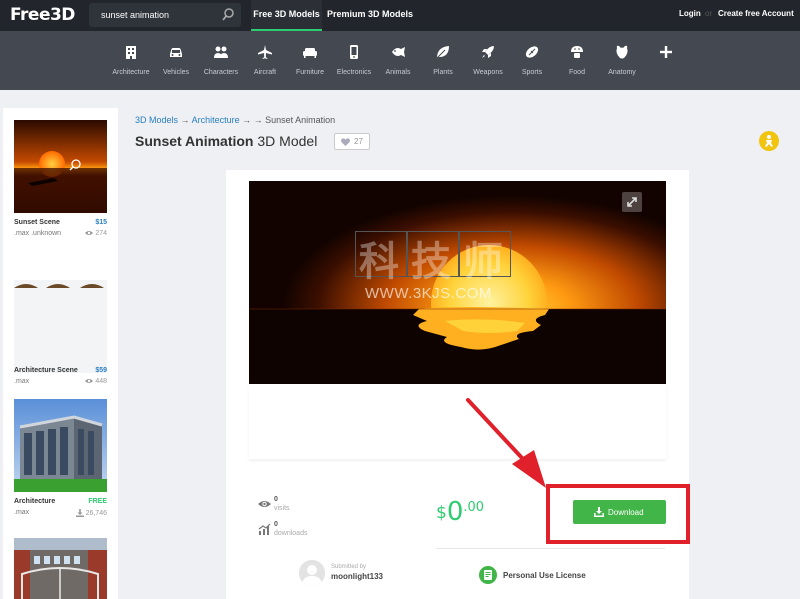 Image resolution: width=800 pixels, height=599 pixels. Describe the element at coordinates (264, 529) in the screenshot. I see `chart-icon` at that location.